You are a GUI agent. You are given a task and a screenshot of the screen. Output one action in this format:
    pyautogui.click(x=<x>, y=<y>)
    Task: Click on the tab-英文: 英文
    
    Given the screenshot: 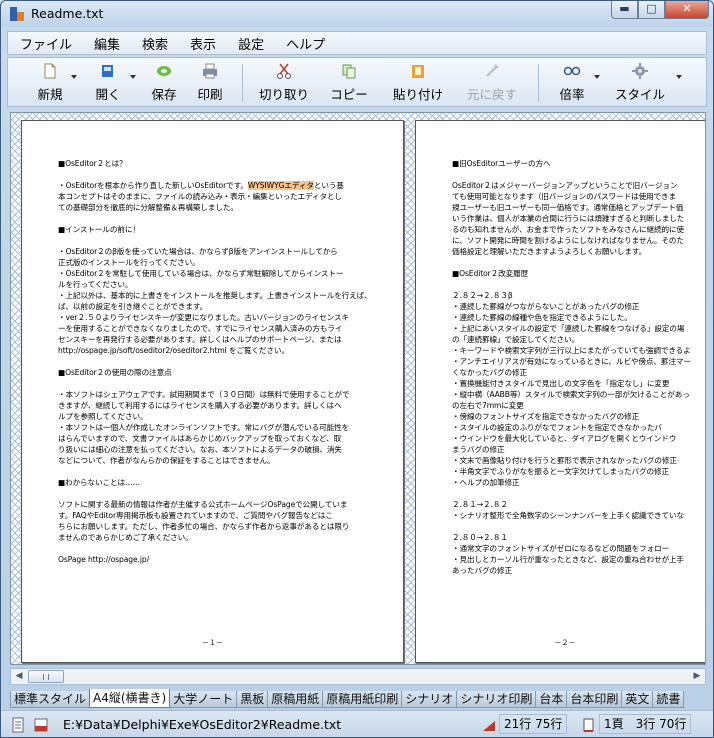 What is the action you would take?
    pyautogui.click(x=637, y=699)
    